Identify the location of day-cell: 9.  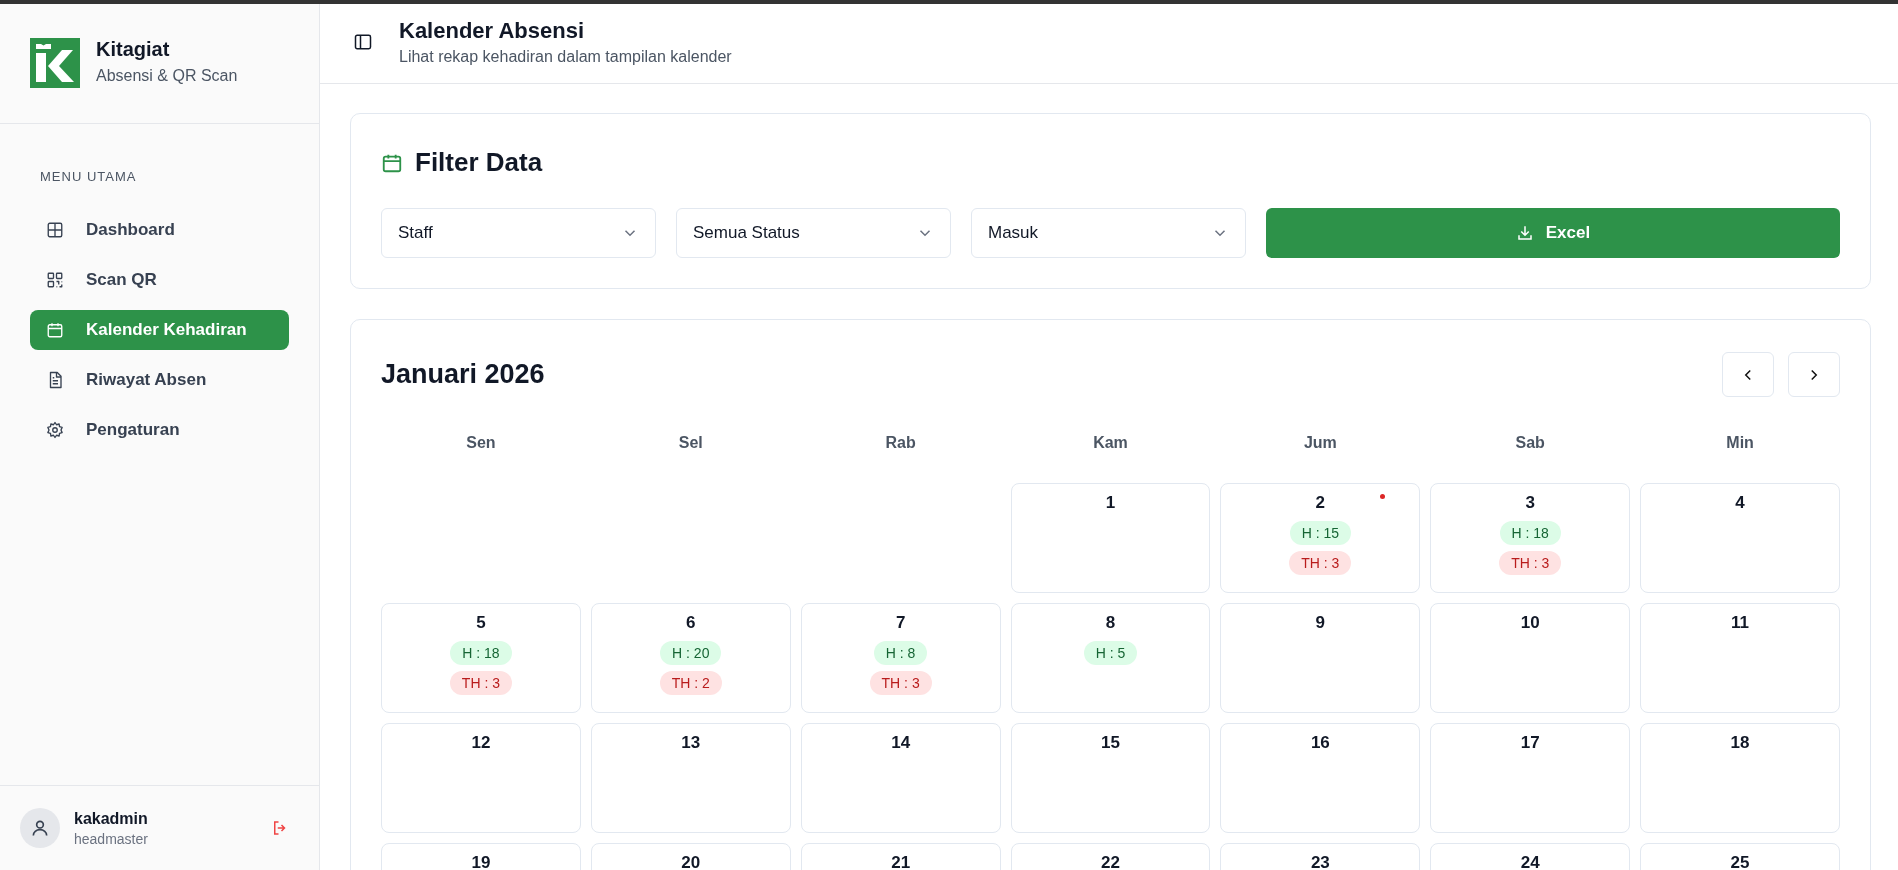
(1320, 658).